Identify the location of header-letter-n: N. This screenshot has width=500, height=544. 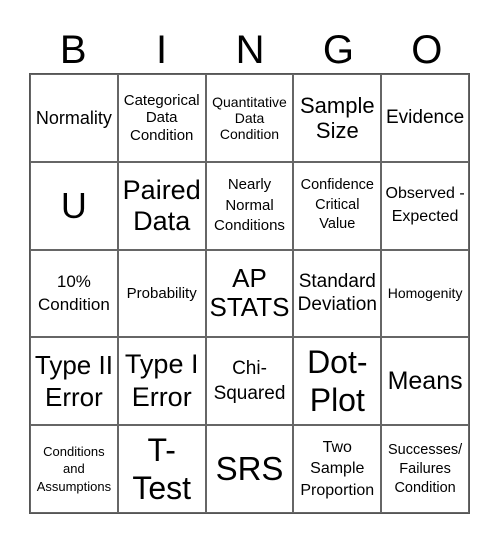
(250, 50).